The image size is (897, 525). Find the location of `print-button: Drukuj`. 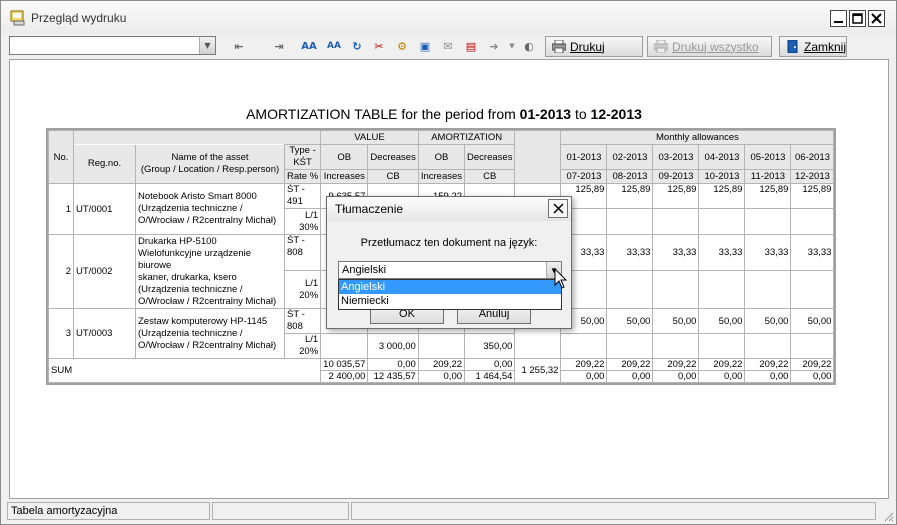

print-button: Drukuj is located at coordinates (594, 46).